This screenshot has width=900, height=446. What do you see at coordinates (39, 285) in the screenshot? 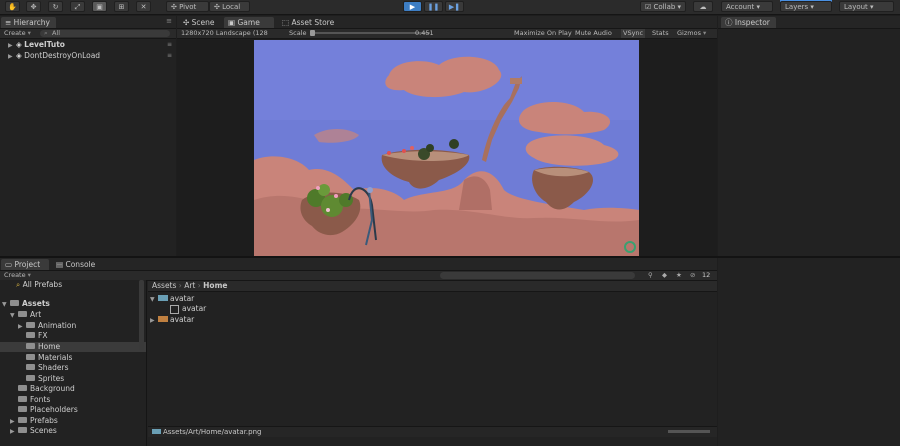
I see `tree-item-all-prefabs: ⌕ All Prefabs` at bounding box center [39, 285].